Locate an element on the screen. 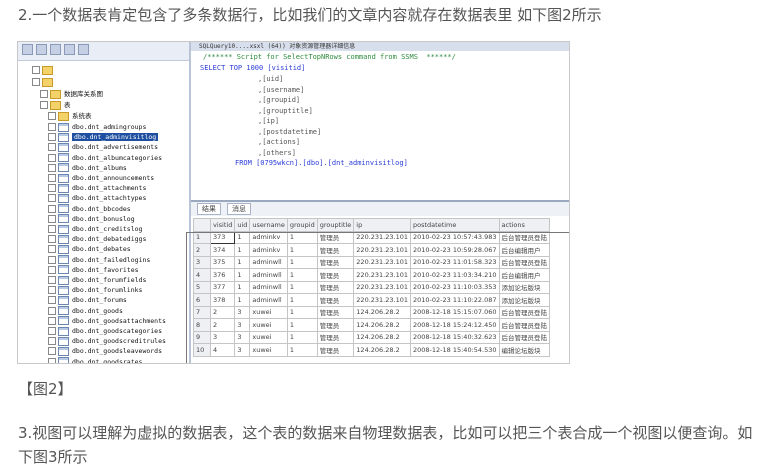 The width and height of the screenshot is (777, 471). query-column-line: ,[others] is located at coordinates (277, 152).